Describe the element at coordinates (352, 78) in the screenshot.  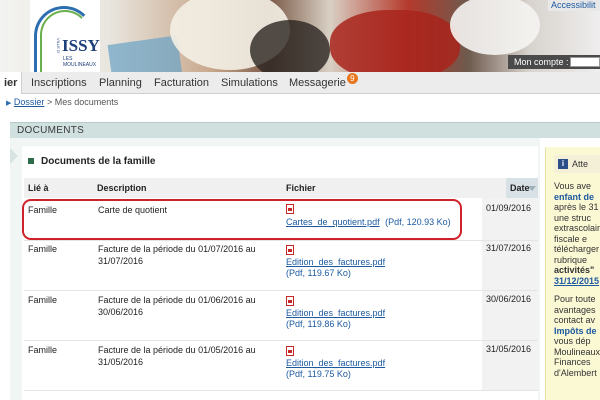
I see `unread-count-badge: 9` at that location.